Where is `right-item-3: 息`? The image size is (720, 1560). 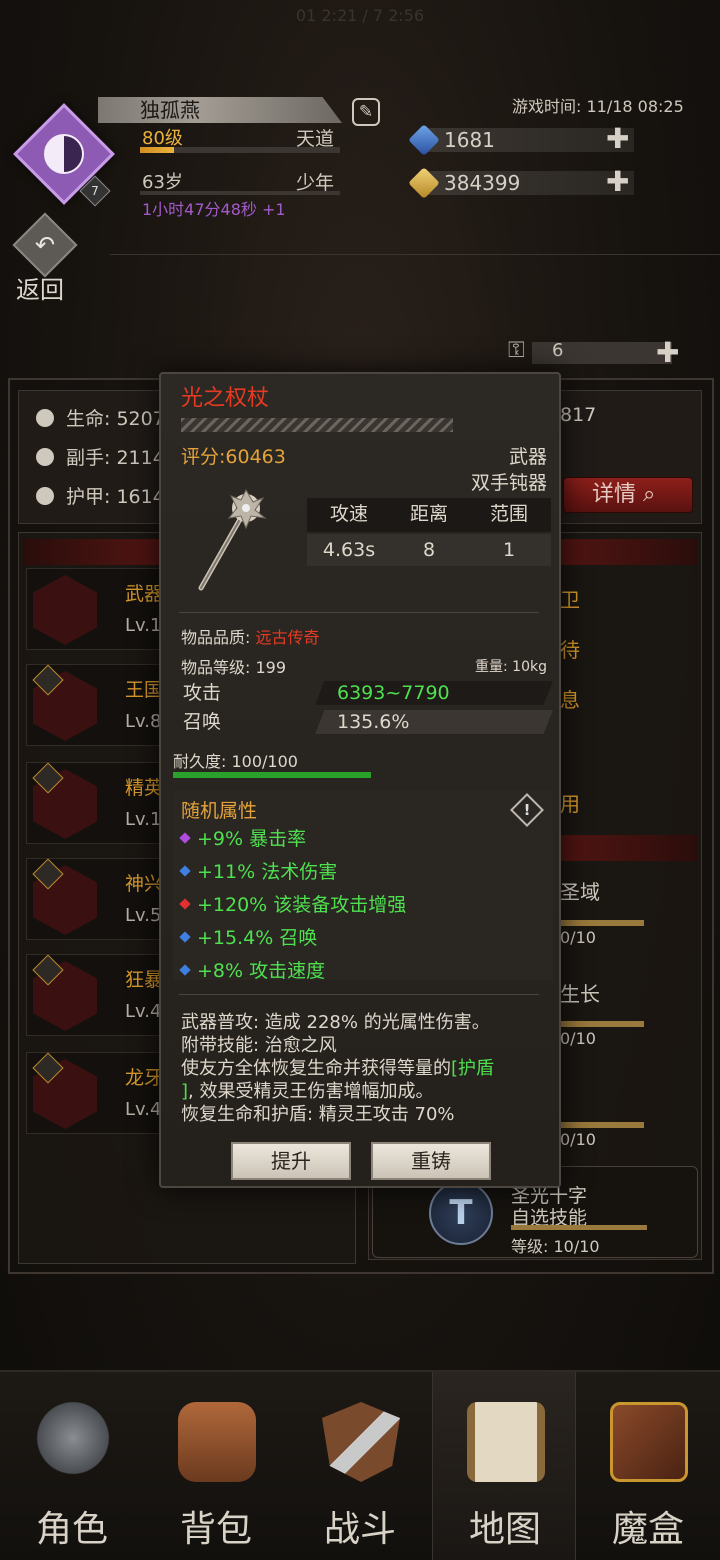 right-item-3: 息 is located at coordinates (570, 698).